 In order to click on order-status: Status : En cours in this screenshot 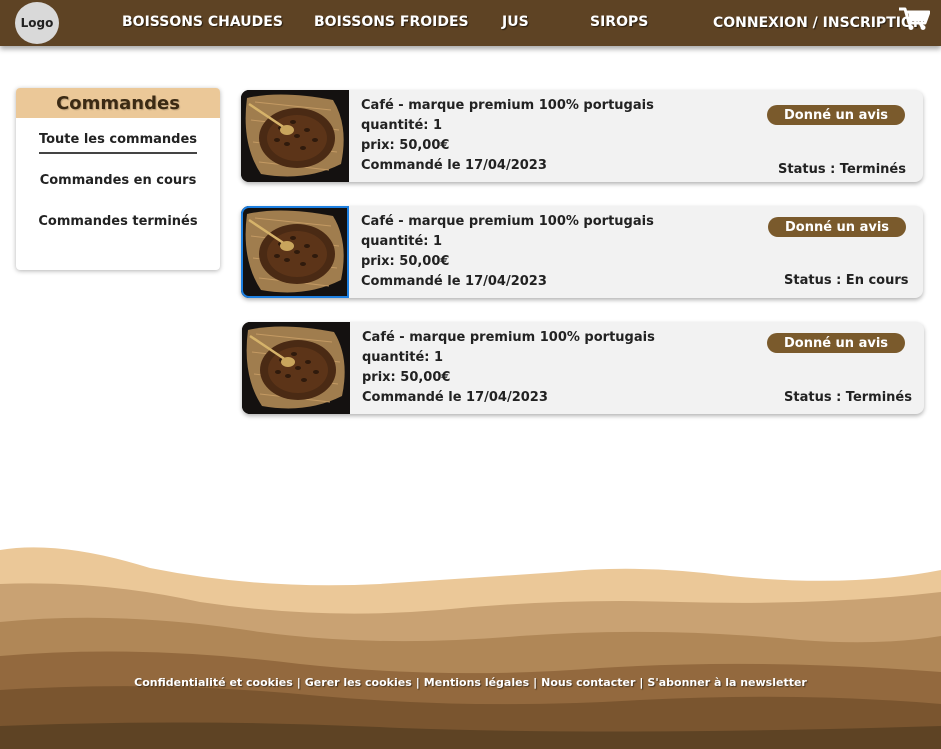, I will do `click(846, 280)`.